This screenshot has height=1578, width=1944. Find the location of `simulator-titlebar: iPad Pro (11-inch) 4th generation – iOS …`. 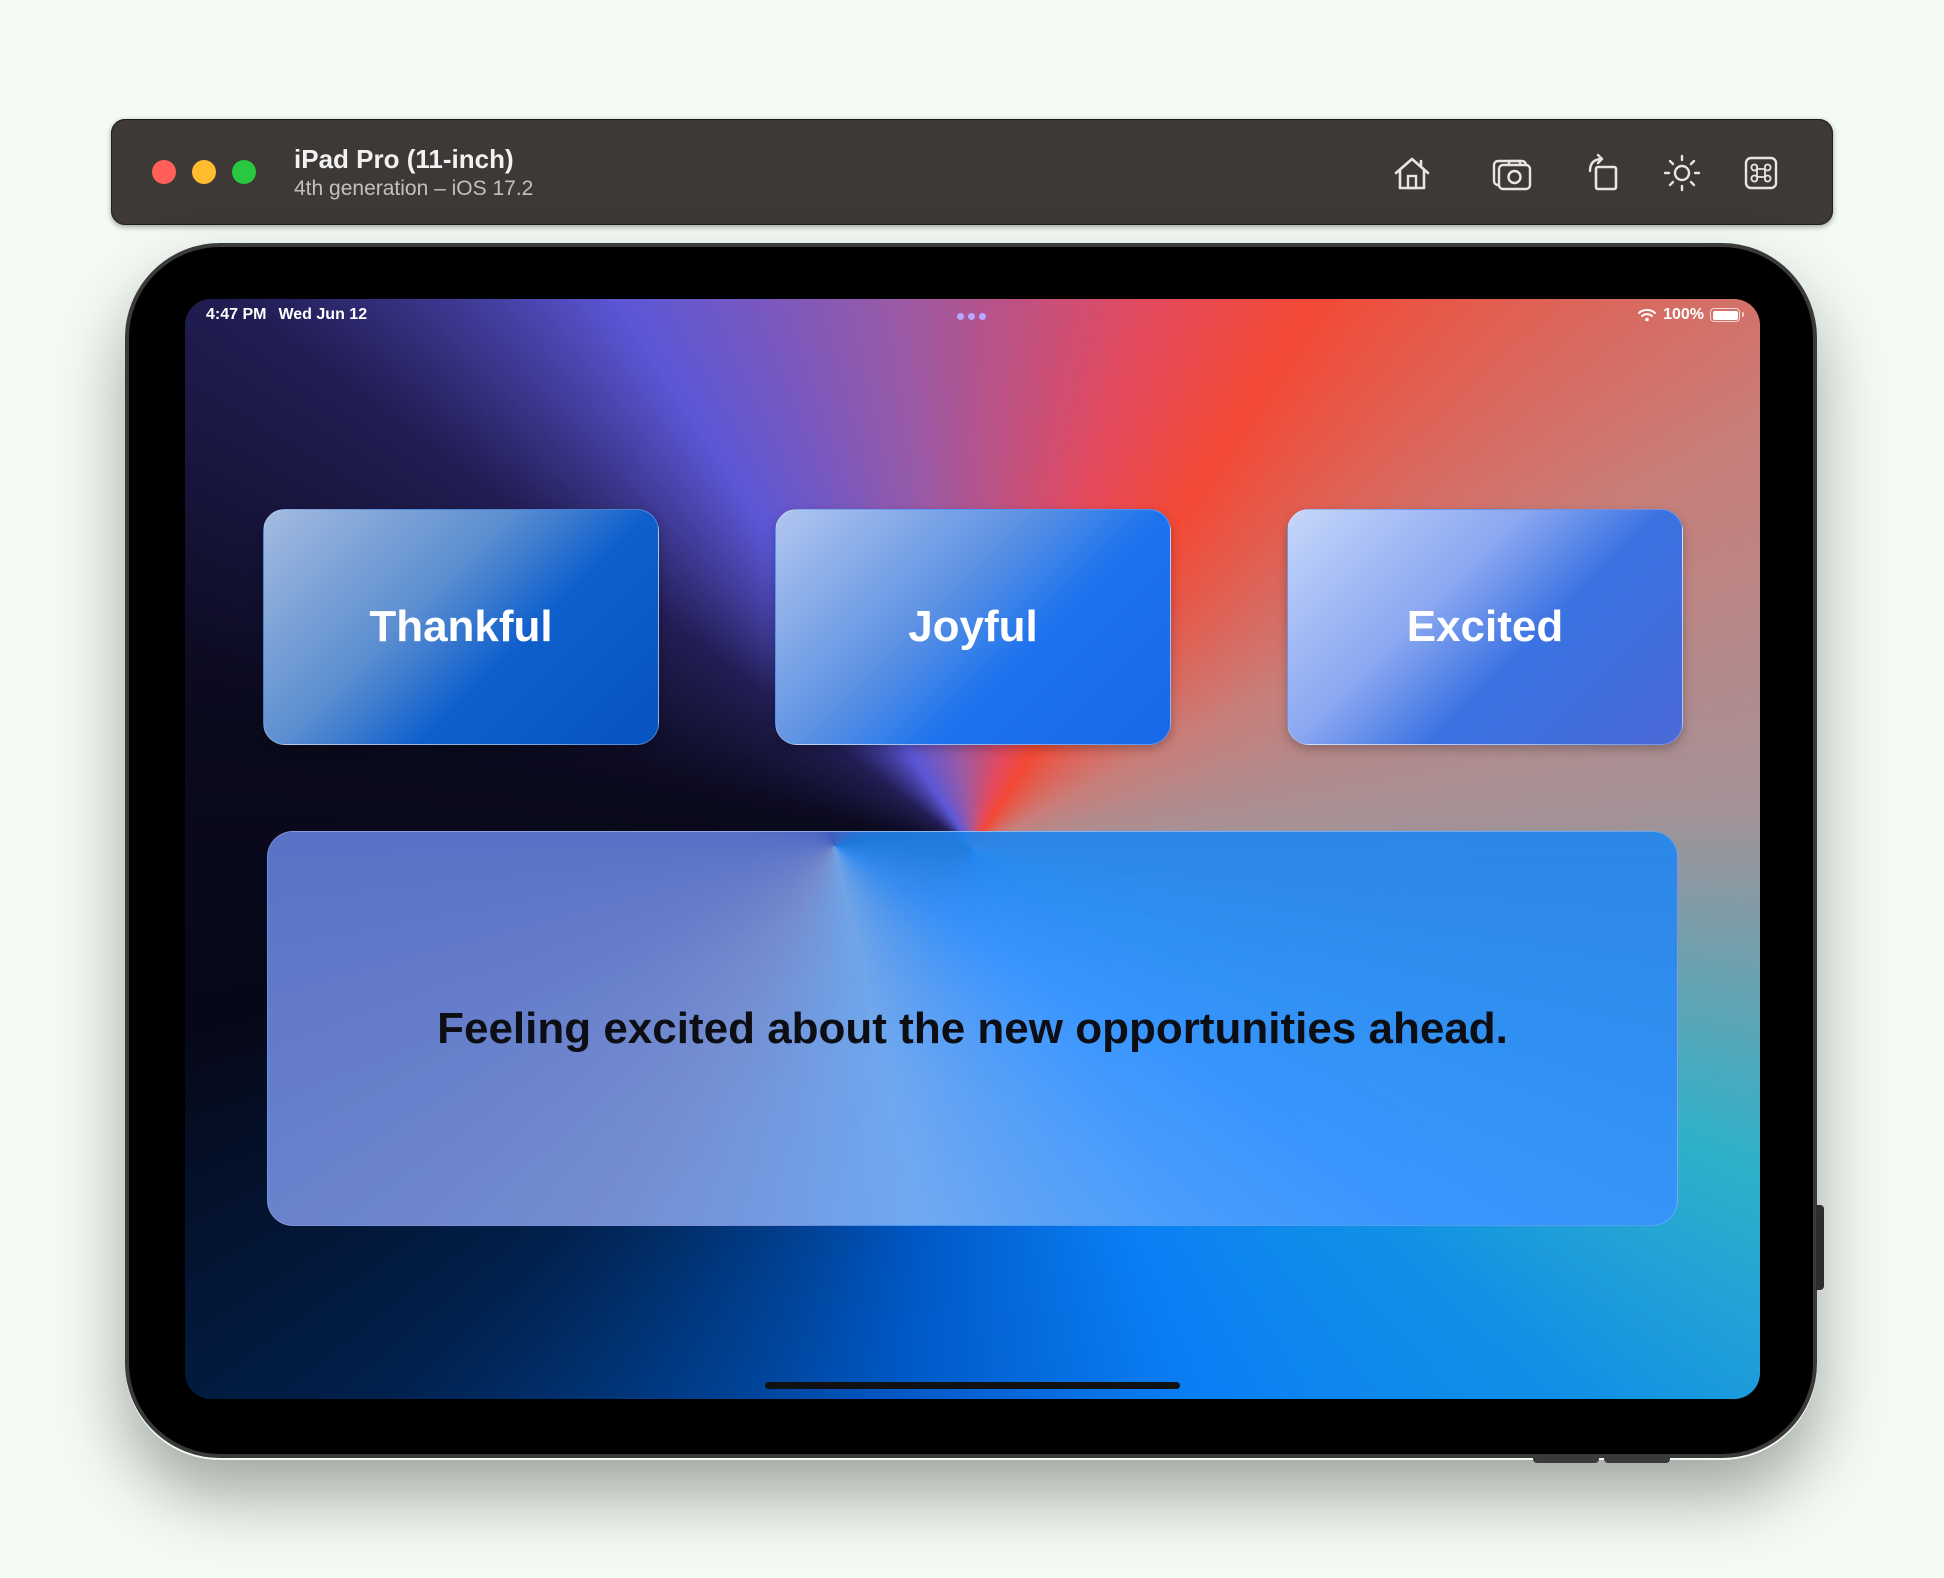

simulator-titlebar: iPad Pro (11-inch) 4th generation – iOS … is located at coordinates (972, 172).